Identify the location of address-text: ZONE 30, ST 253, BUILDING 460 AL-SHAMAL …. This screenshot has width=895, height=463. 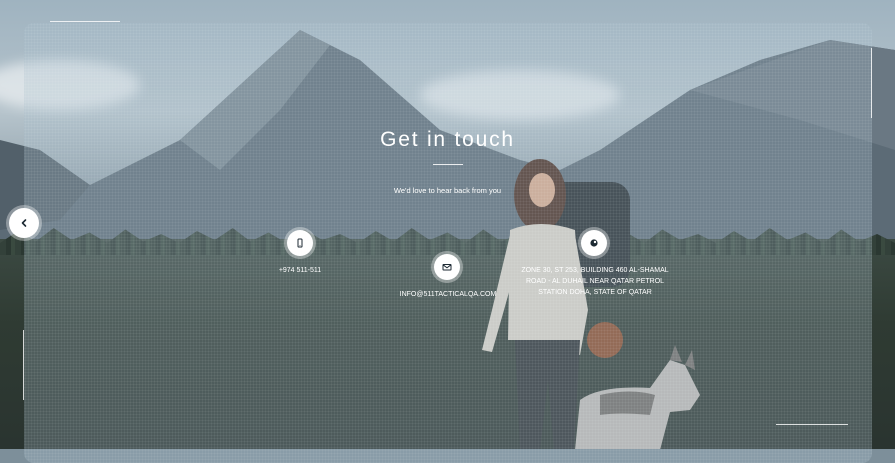
(595, 281).